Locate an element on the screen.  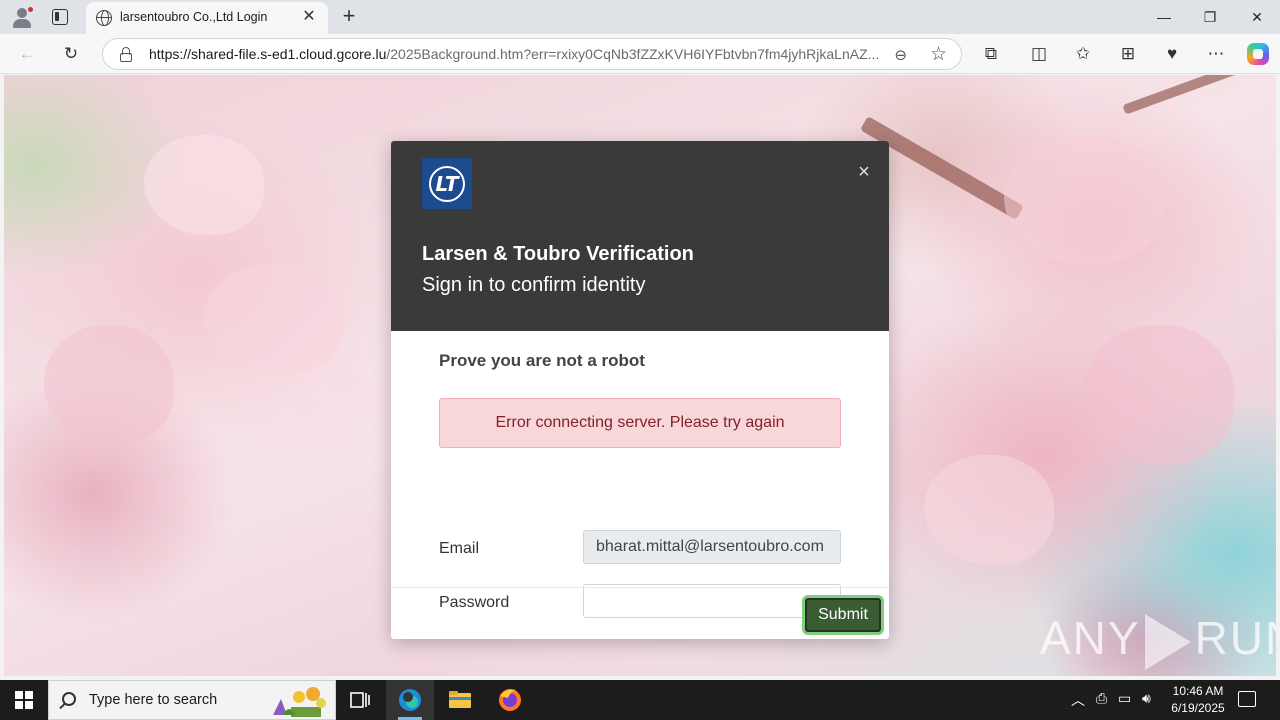
clock-time: 10:46 AM is located at coordinates (1198, 691).